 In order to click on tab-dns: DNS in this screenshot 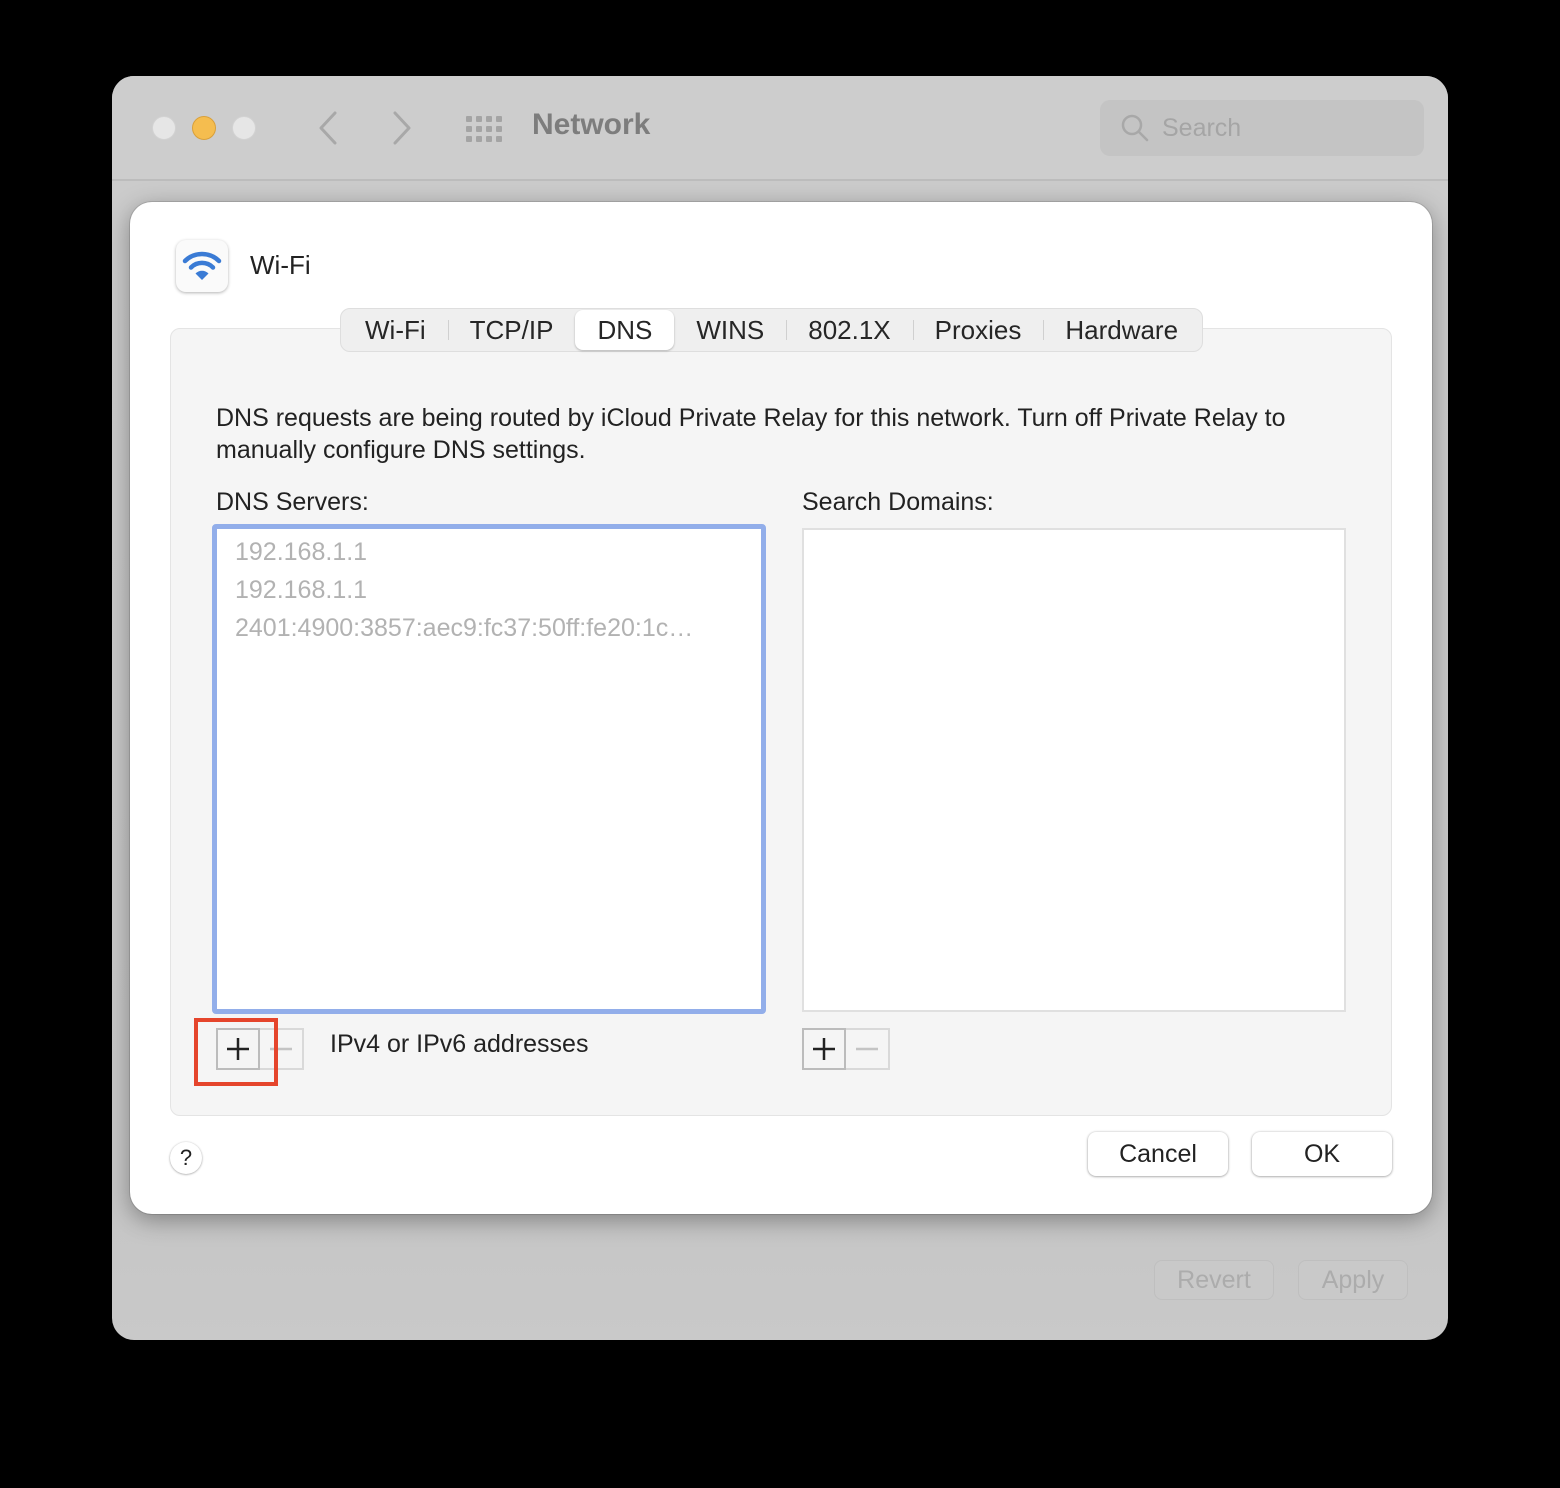, I will do `click(625, 330)`.